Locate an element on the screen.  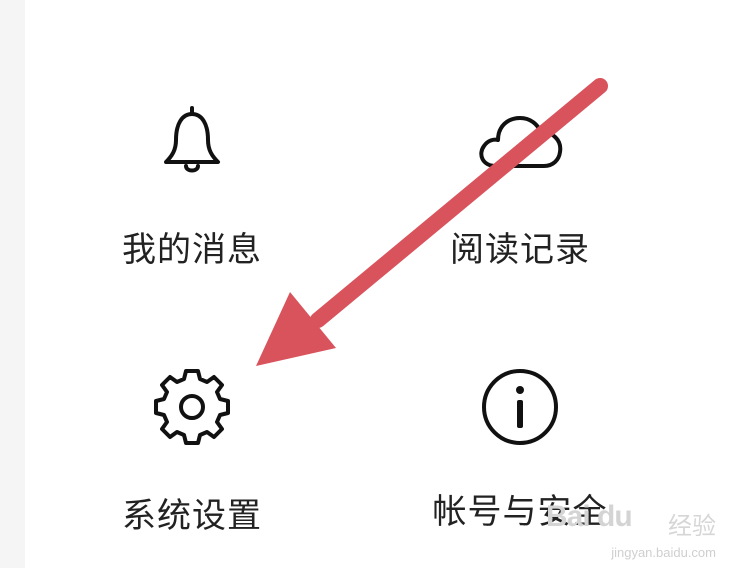
watermark-text: 经验 is located at coordinates (692, 526).